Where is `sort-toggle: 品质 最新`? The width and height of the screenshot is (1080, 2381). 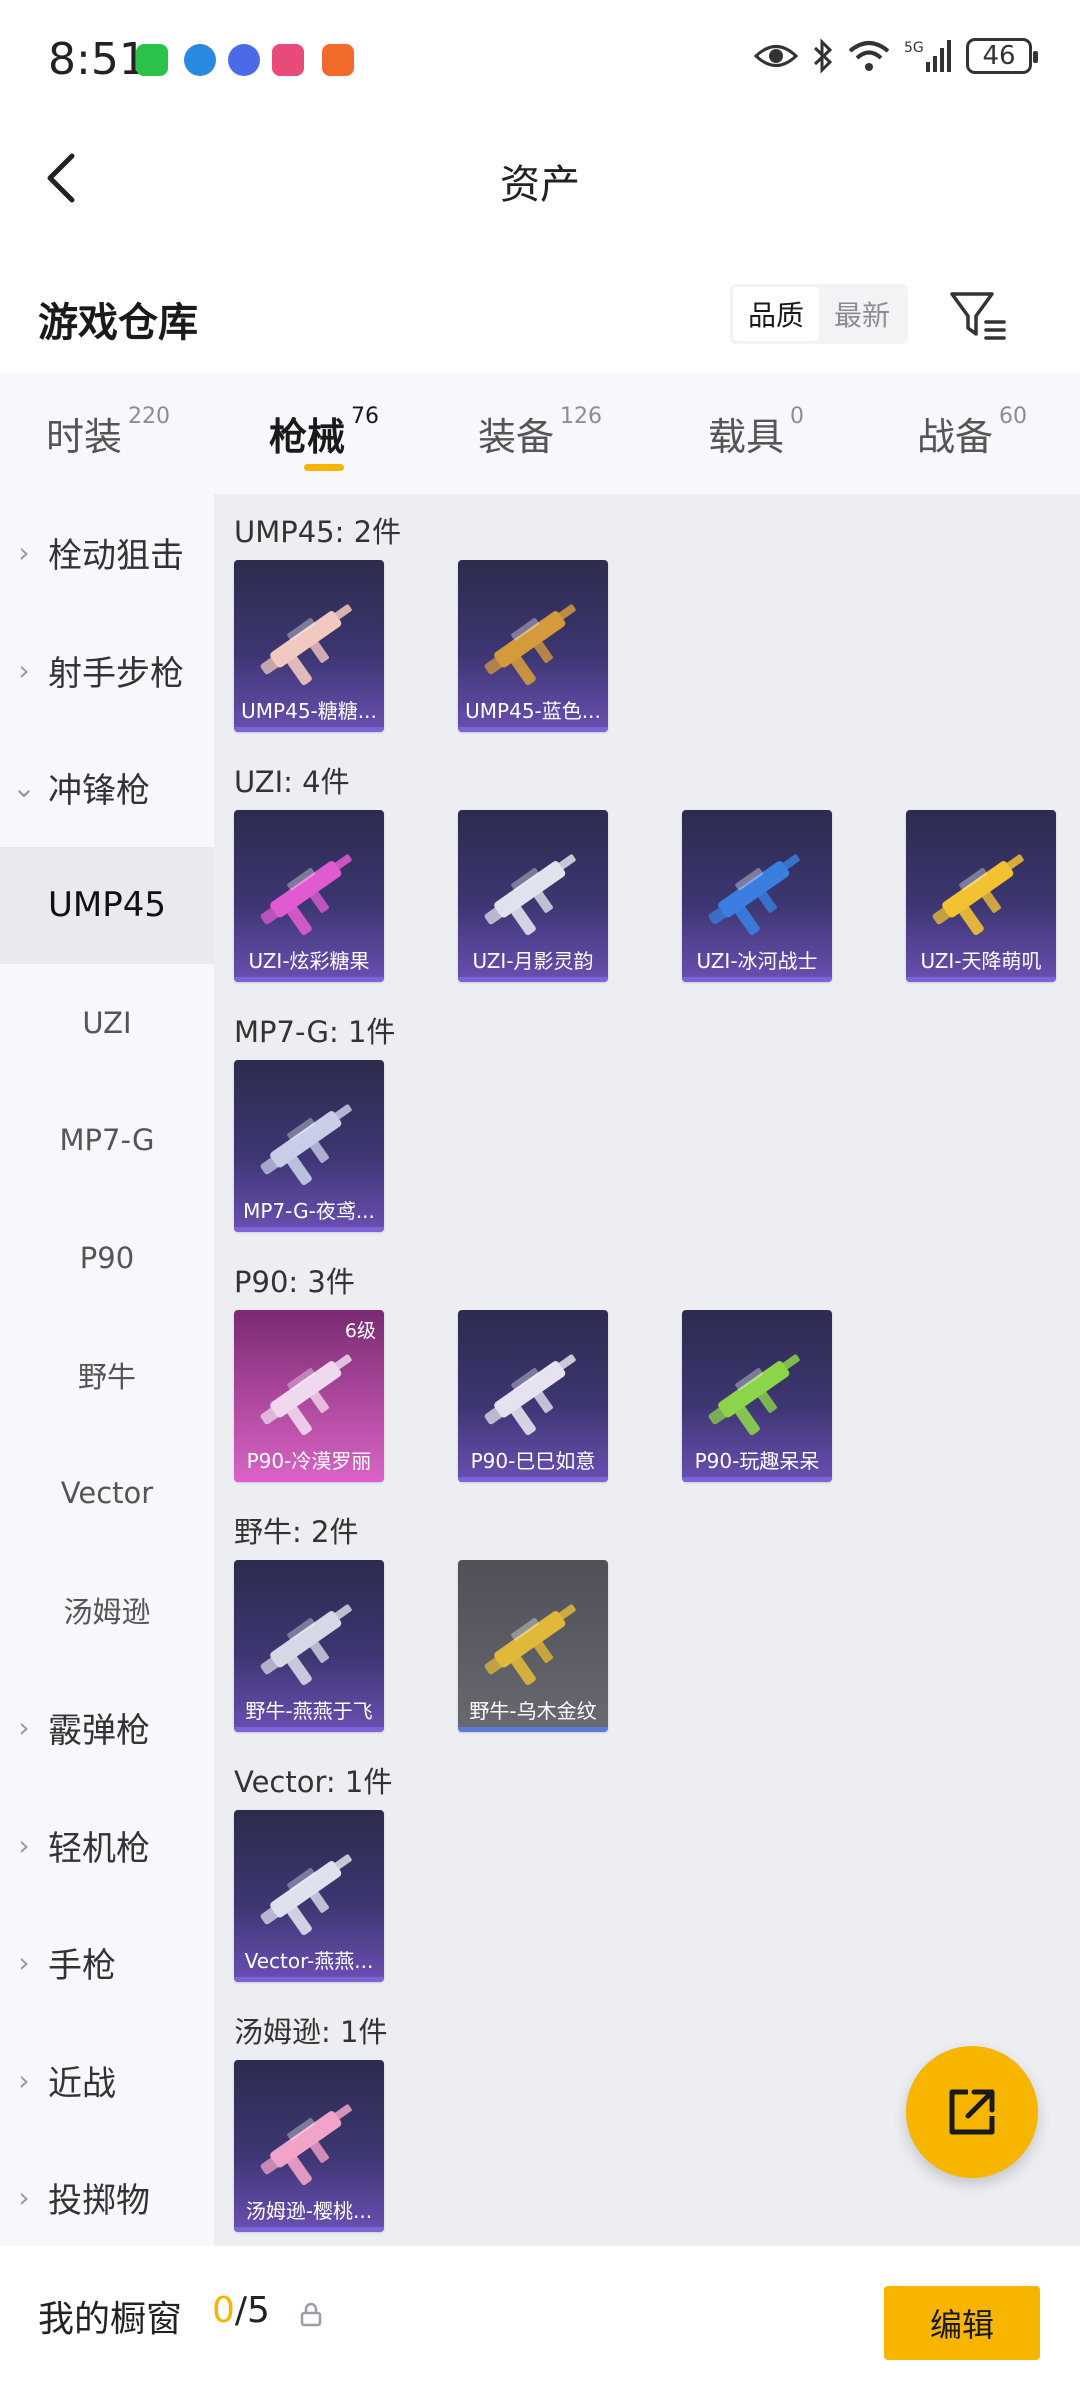
sort-toggle: 品质 最新 is located at coordinates (819, 314).